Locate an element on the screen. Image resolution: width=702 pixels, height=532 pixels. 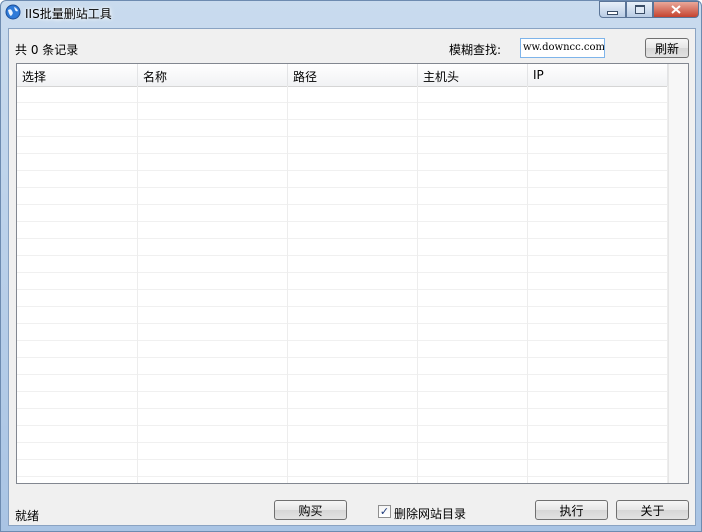
record-count: 共 0 条记录 is located at coordinates (47, 50).